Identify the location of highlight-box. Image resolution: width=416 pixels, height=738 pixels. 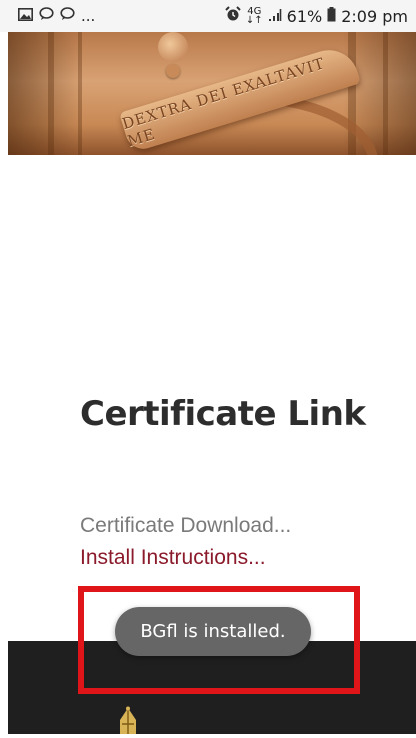
(219, 640).